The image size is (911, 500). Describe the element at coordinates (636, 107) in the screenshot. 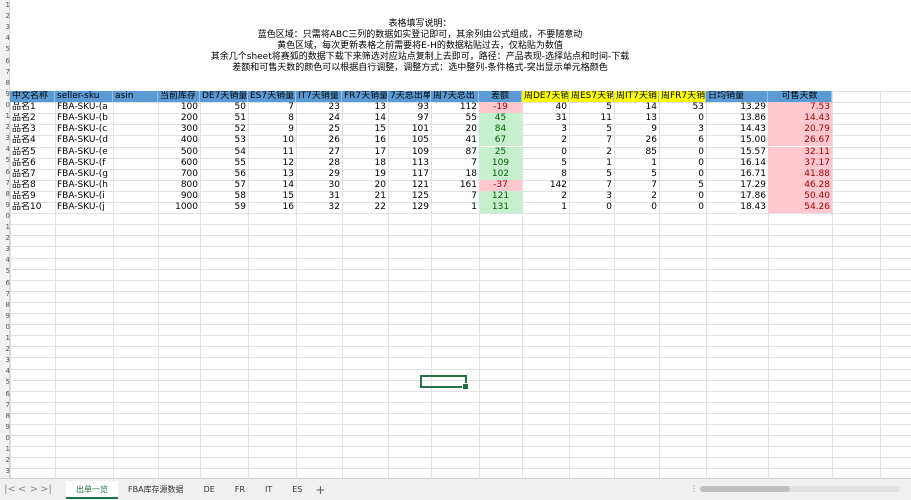

I see `cell-wit: 14` at that location.